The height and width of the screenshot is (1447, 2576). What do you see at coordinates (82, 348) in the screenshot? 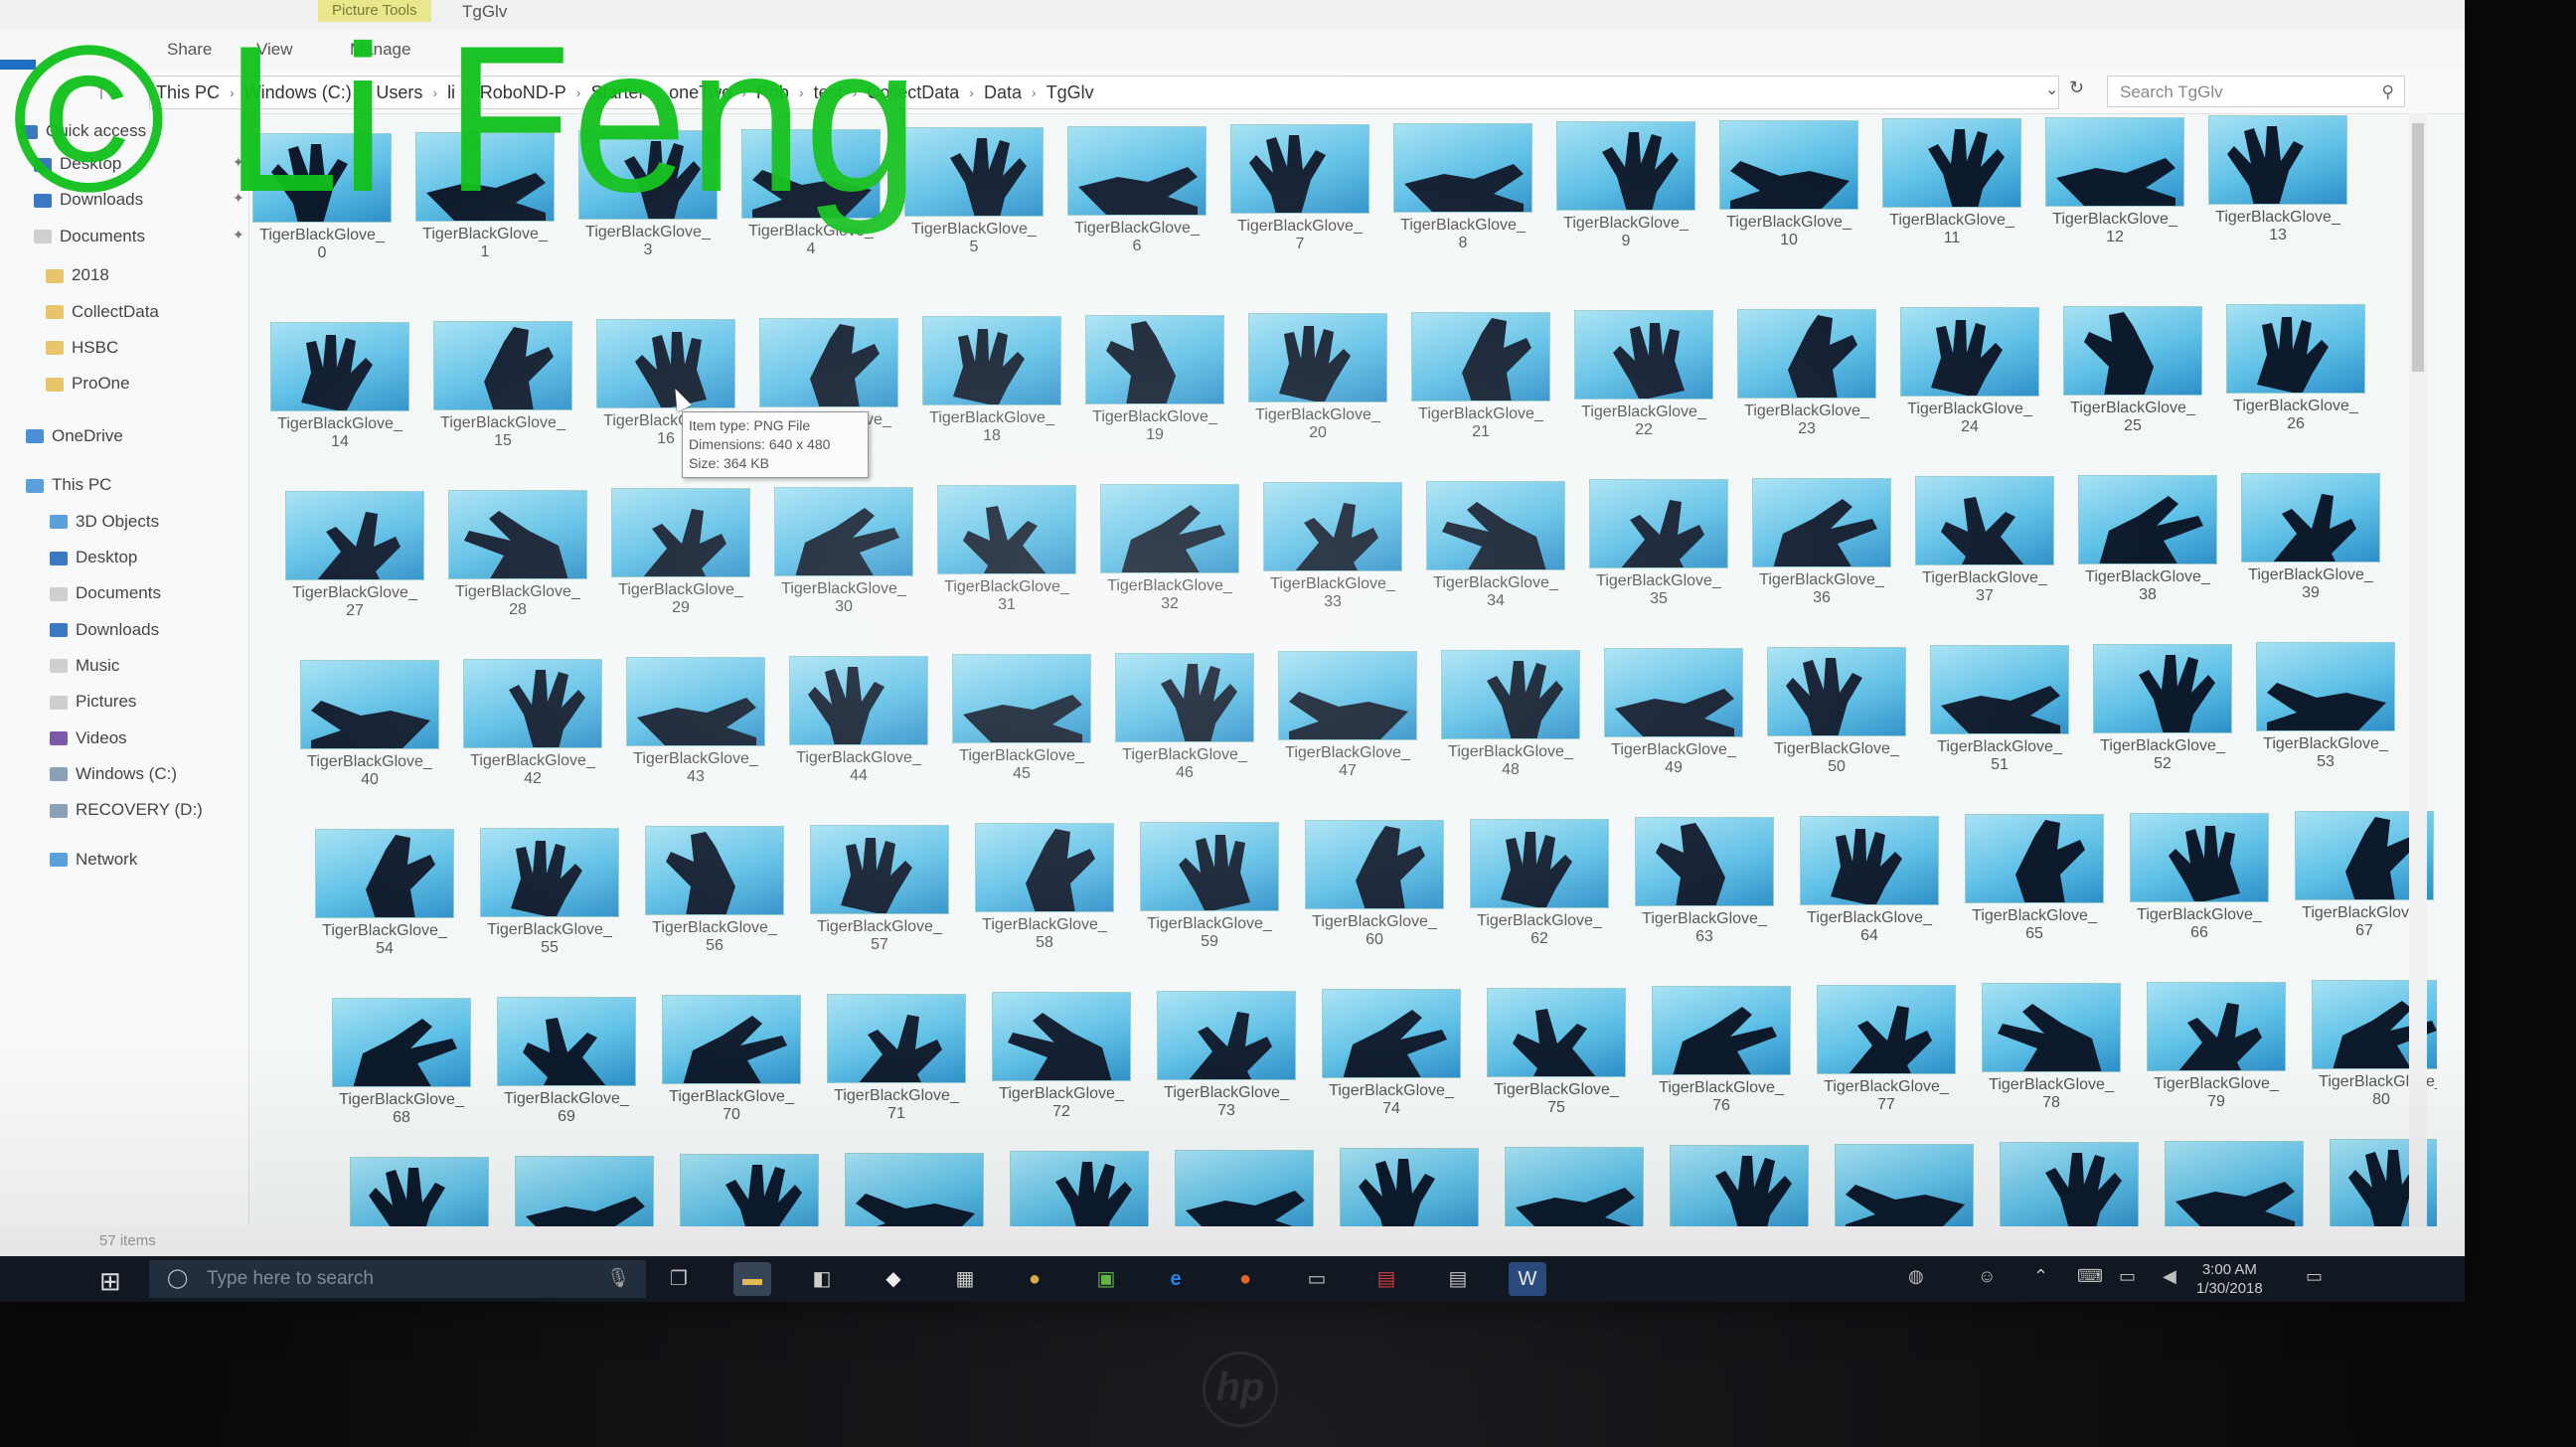
I see `nav-item: HSBC` at bounding box center [82, 348].